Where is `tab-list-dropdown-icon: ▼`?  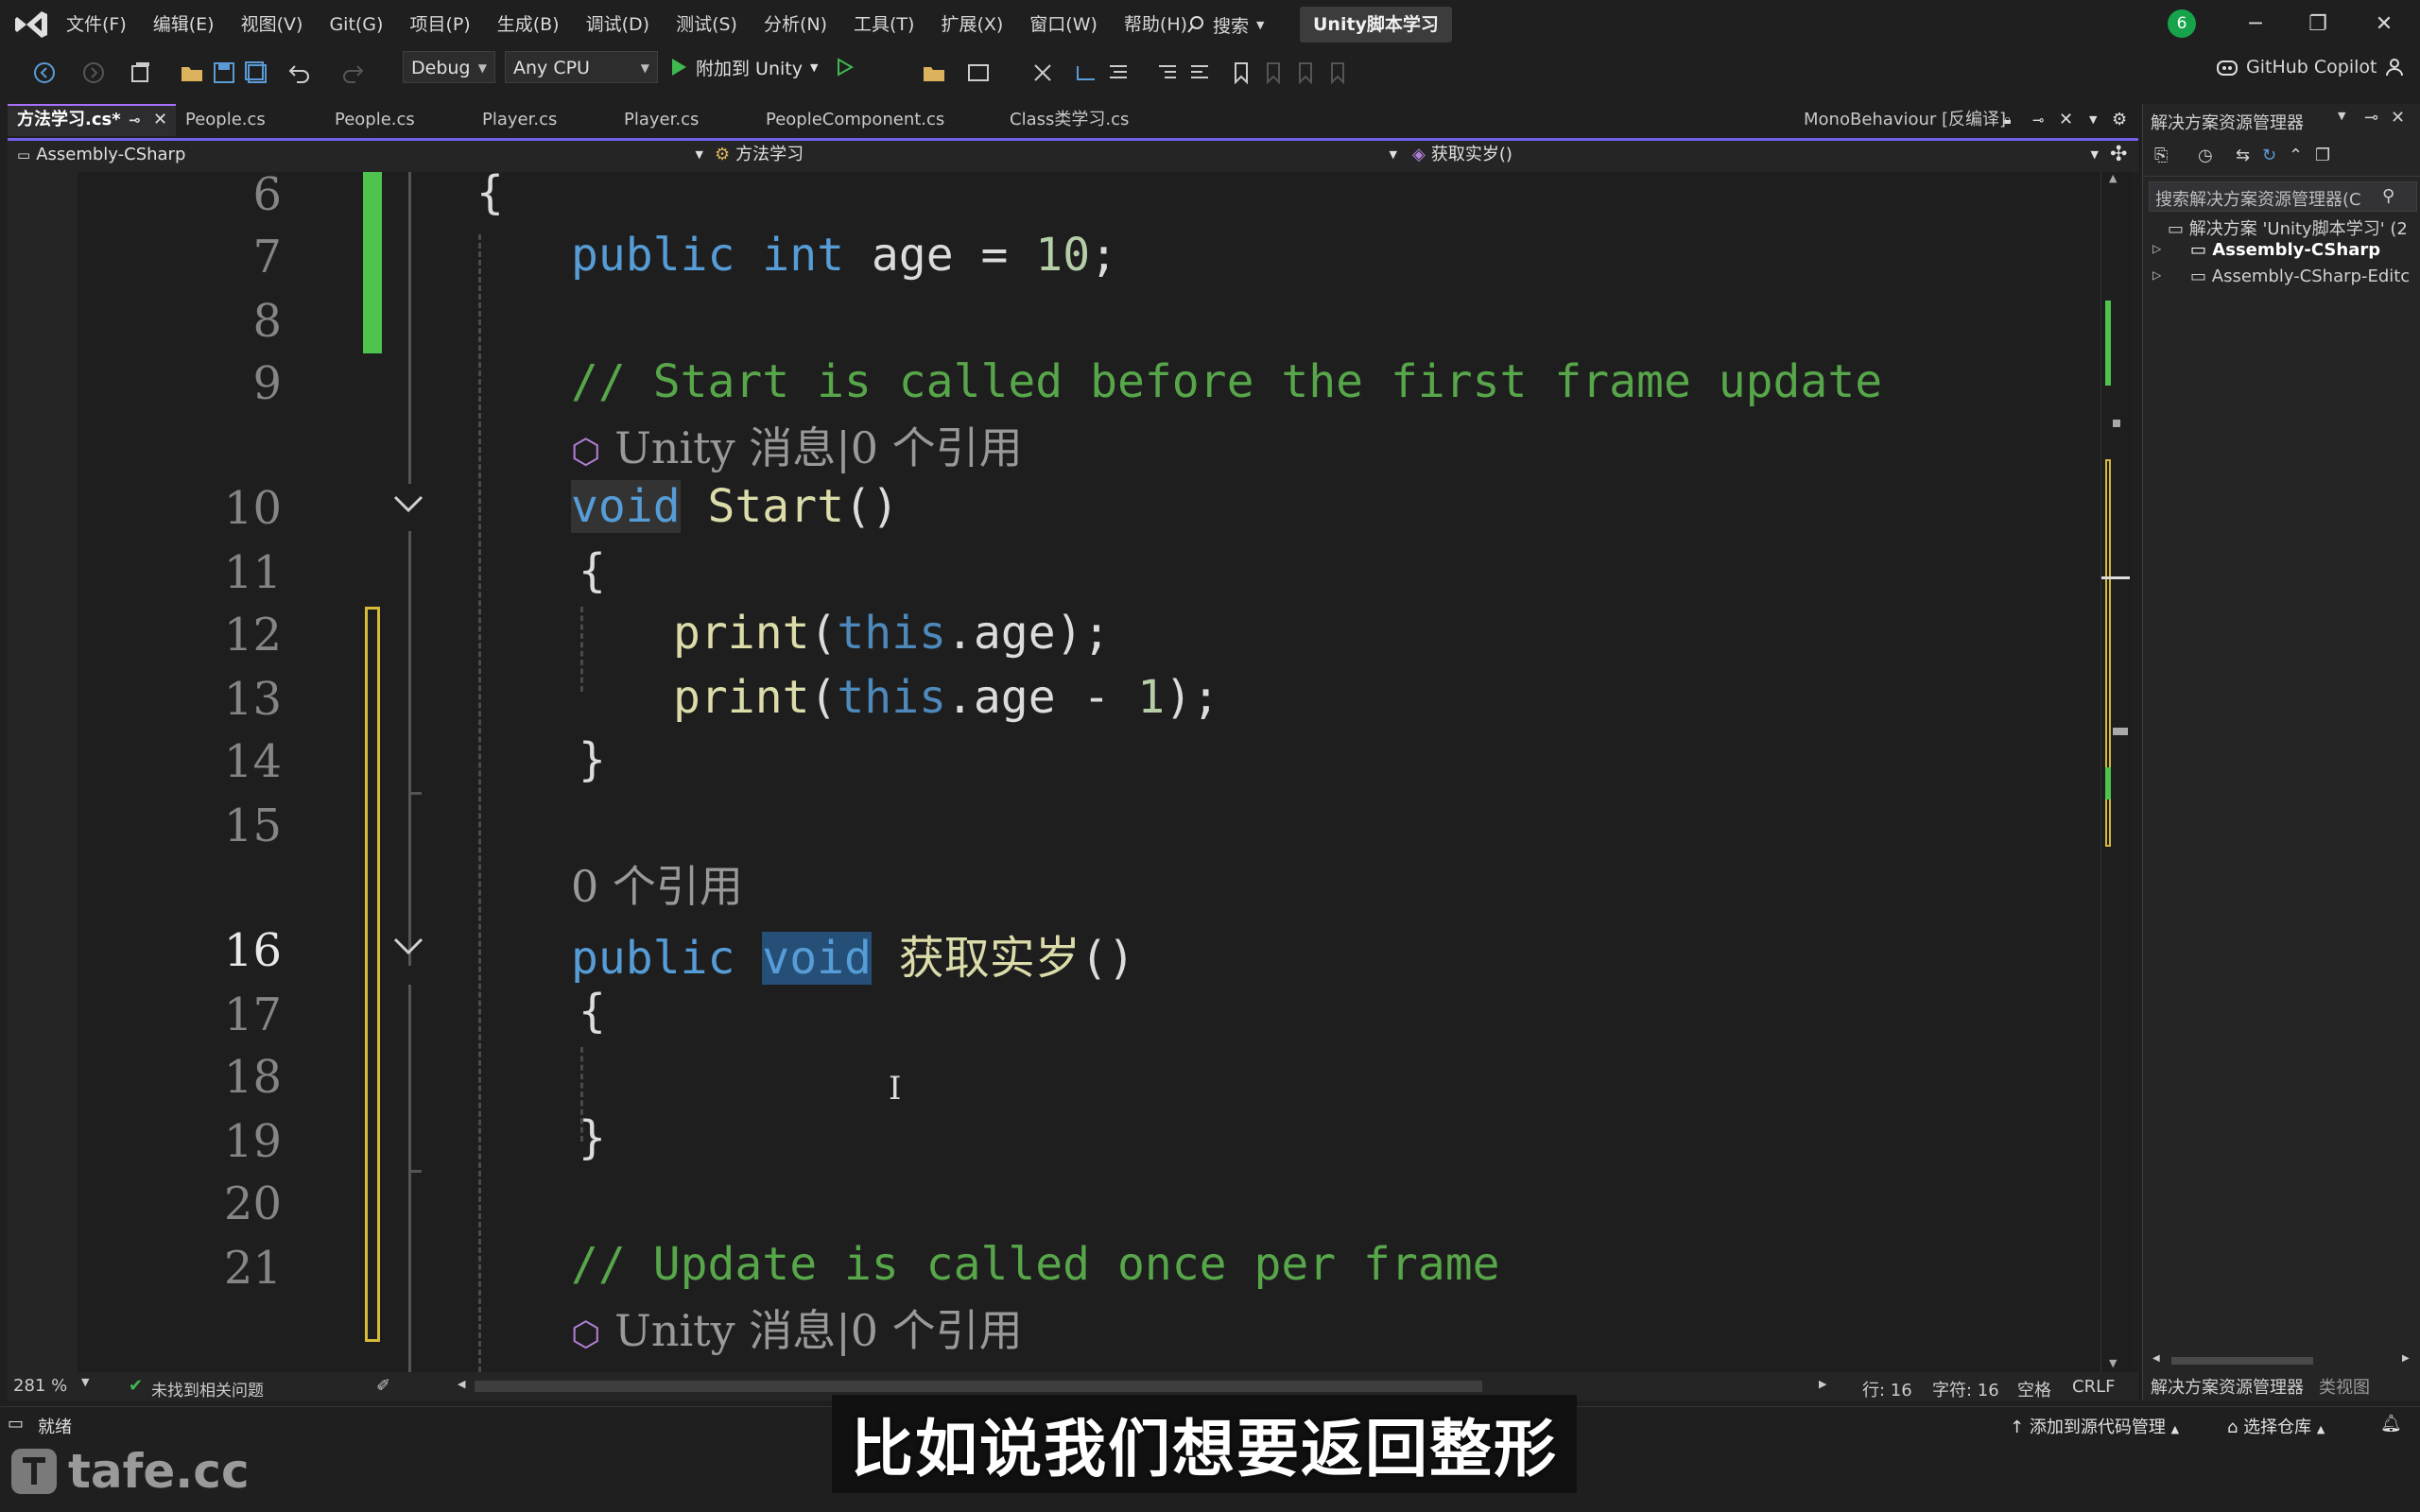 tab-list-dropdown-icon: ▼ is located at coordinates (2093, 120).